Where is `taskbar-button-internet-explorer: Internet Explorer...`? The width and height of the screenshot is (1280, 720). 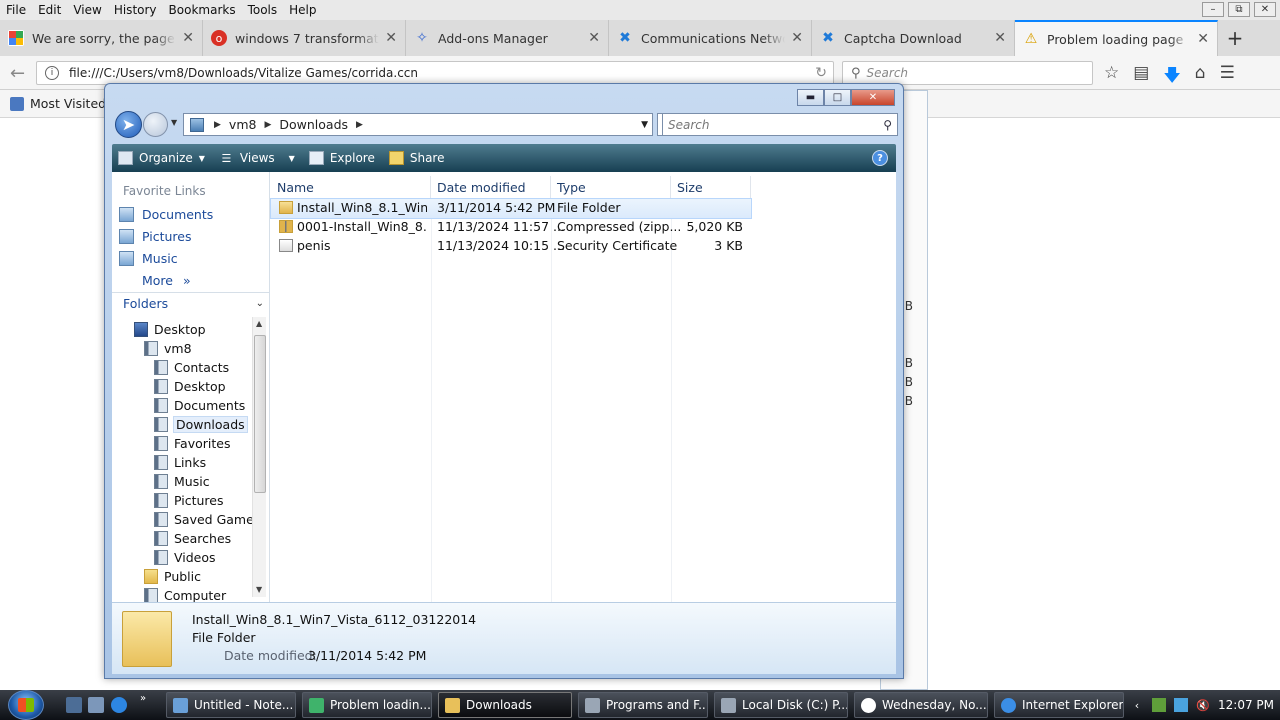 taskbar-button-internet-explorer: Internet Explorer... is located at coordinates (1059, 705).